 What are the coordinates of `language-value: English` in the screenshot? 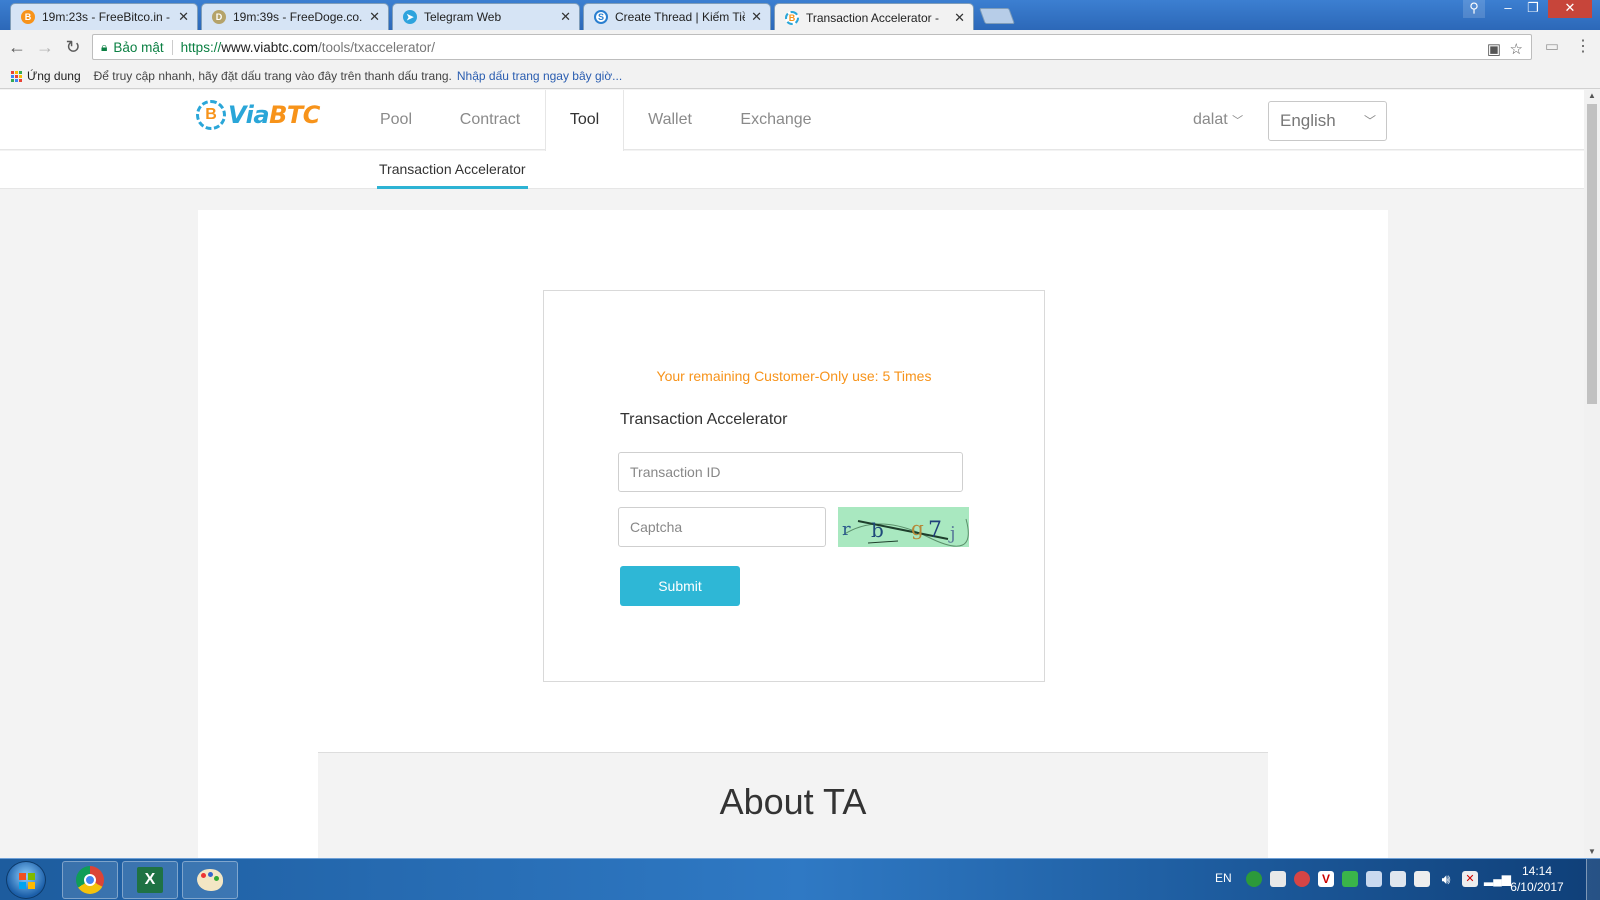 It's located at (1308, 120).